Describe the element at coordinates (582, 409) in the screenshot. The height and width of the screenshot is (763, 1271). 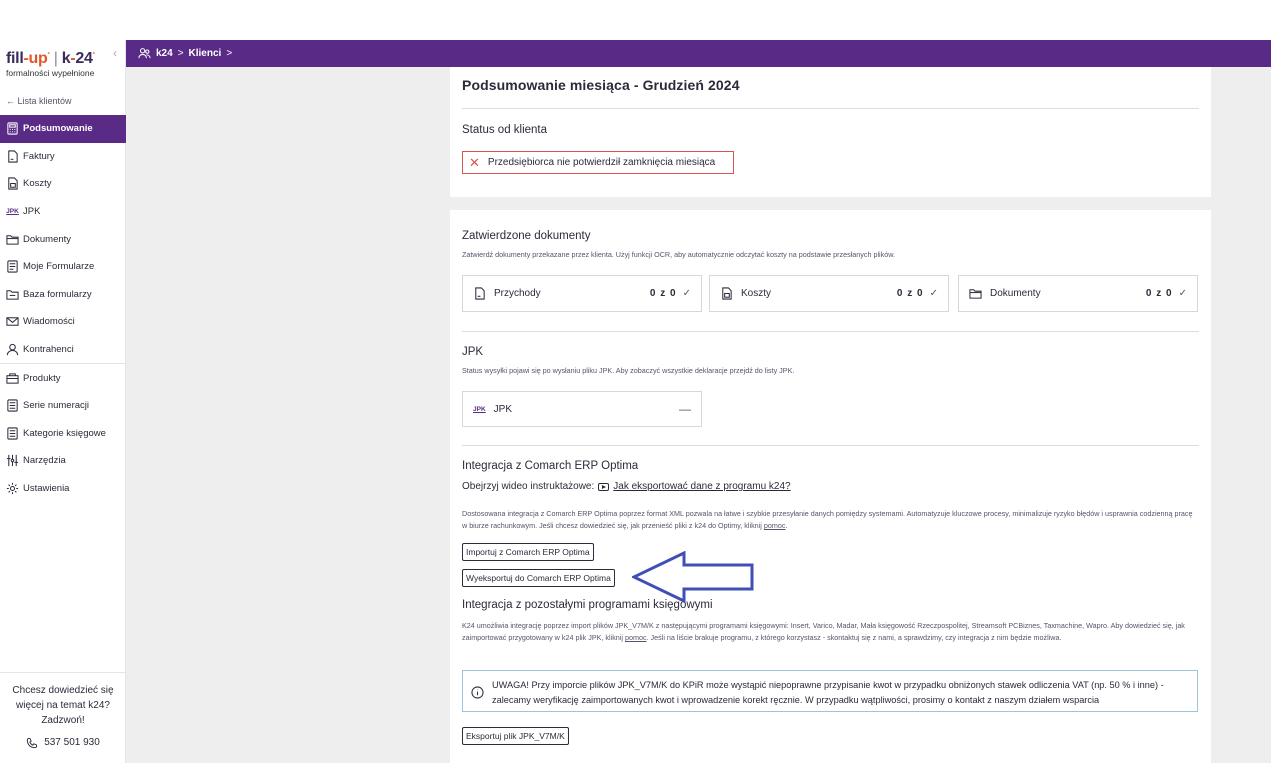
I see `jpk-status-box: JPK JPK —` at that location.